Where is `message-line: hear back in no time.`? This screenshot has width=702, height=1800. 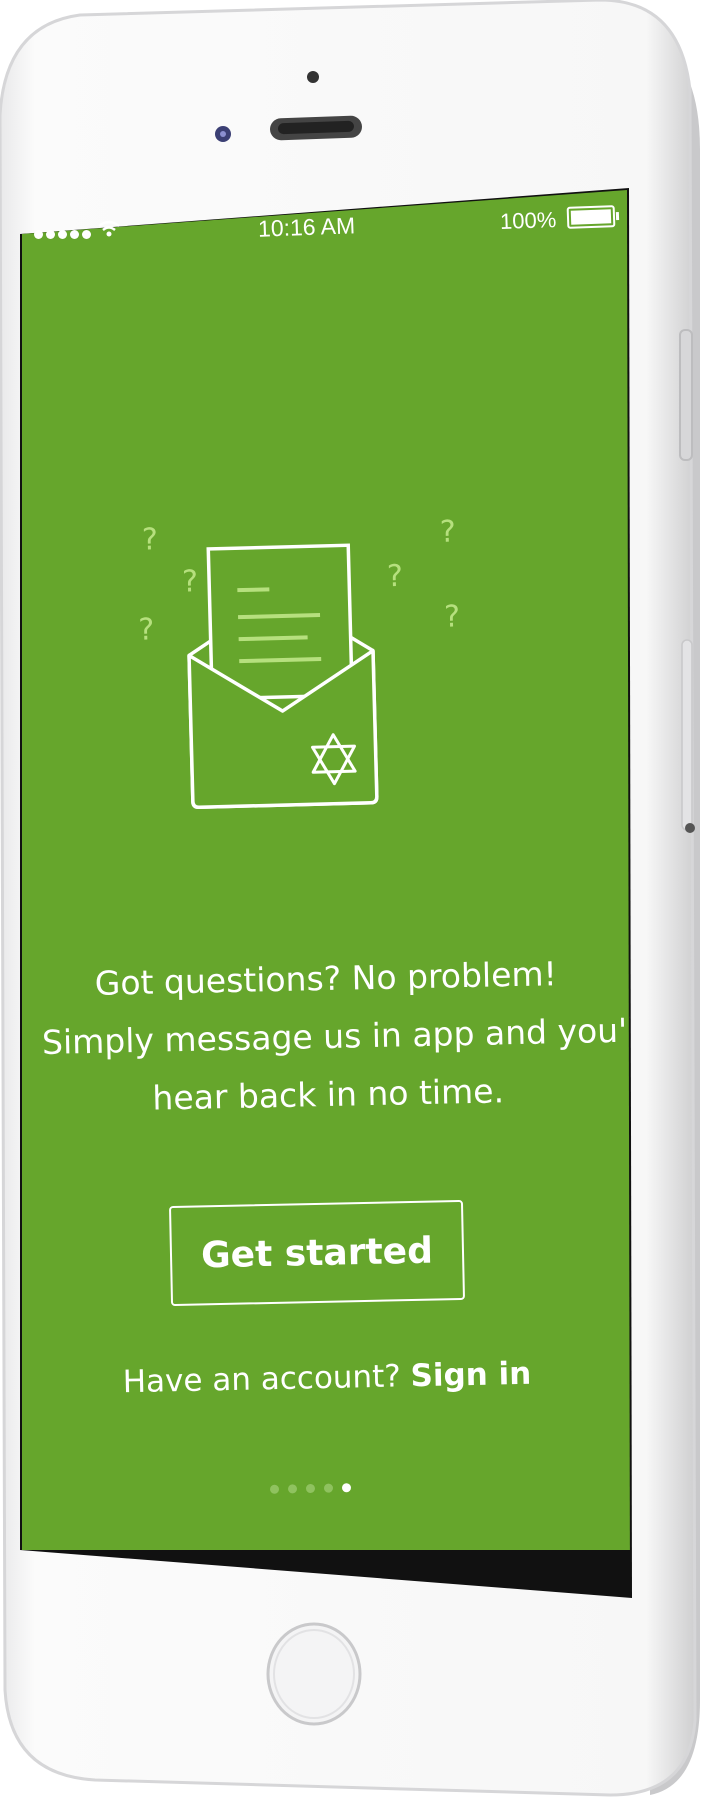 message-line: hear back in no time. is located at coordinates (328, 1094).